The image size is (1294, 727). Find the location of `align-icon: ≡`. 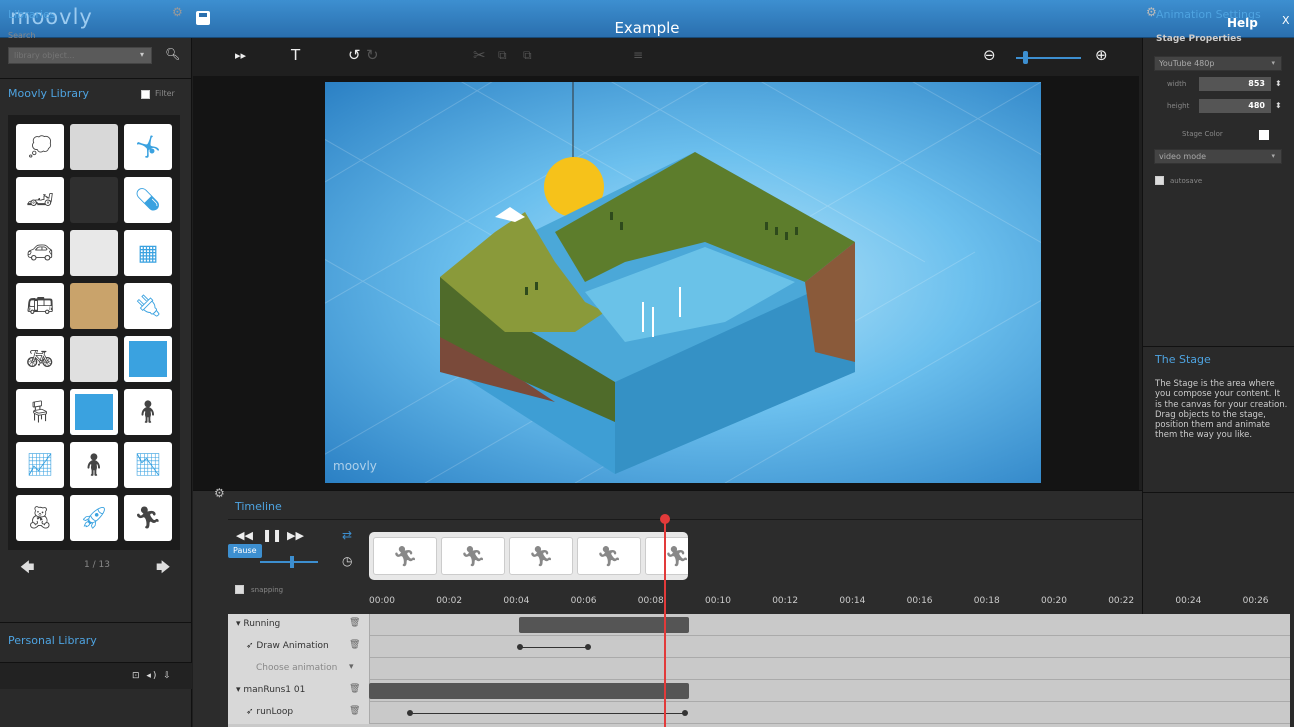

align-icon: ≡ is located at coordinates (638, 55).